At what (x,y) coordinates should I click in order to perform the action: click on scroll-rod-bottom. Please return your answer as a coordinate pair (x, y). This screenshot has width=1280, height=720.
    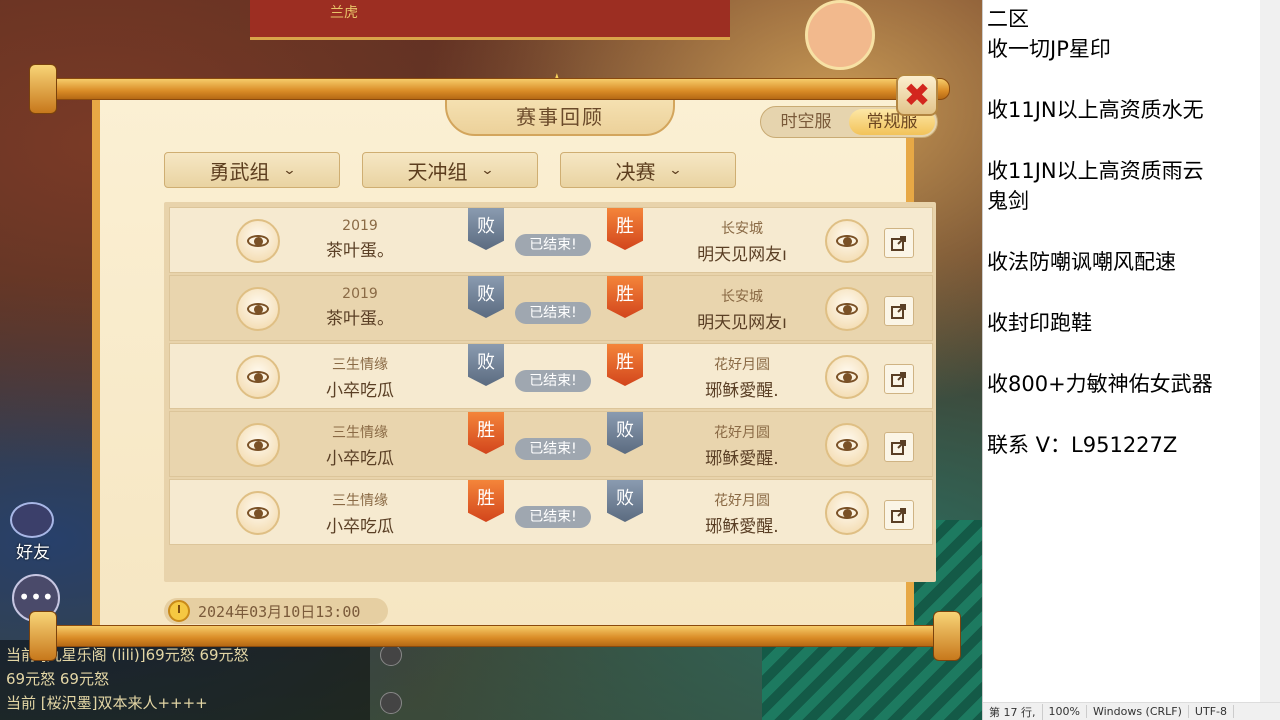
    Looking at the image, I should click on (495, 636).